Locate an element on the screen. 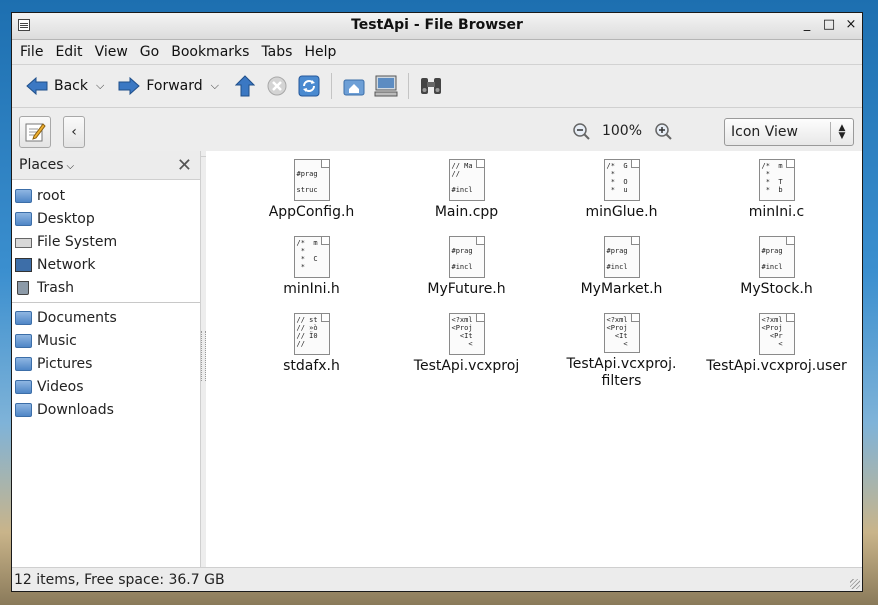  file-item: // Ma // #incl Main.cpp is located at coordinates (466, 197).